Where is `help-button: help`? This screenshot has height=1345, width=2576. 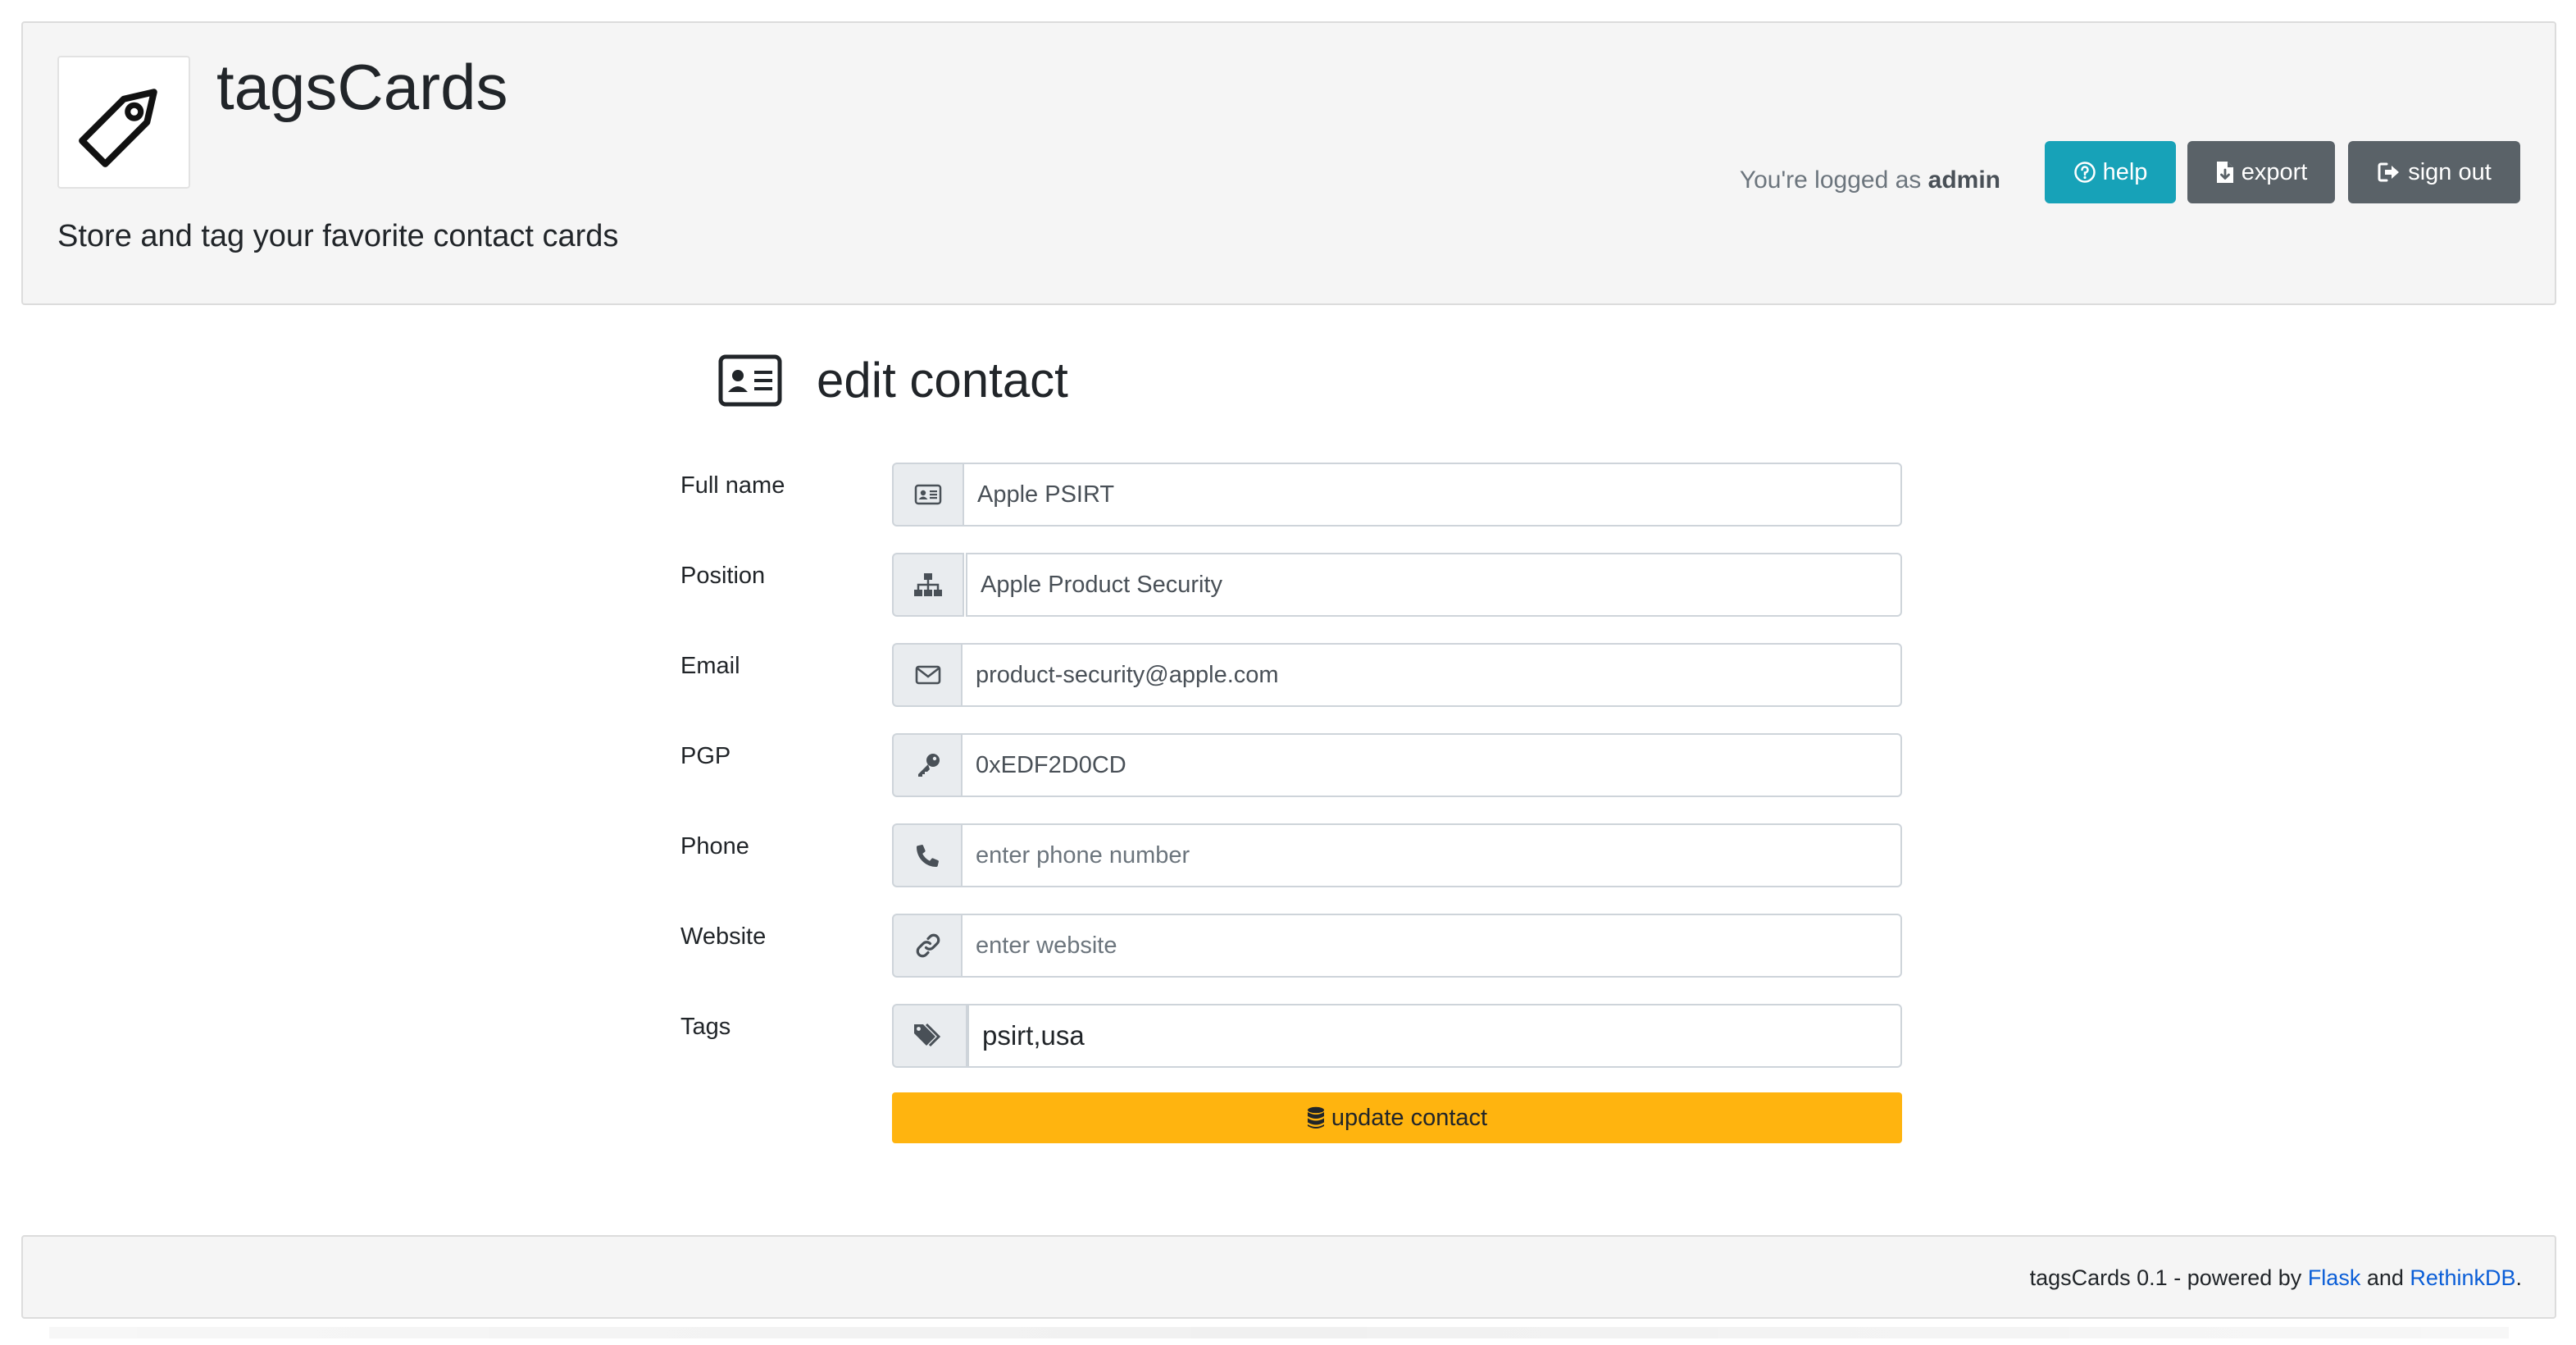
help-button: help is located at coordinates (2111, 172).